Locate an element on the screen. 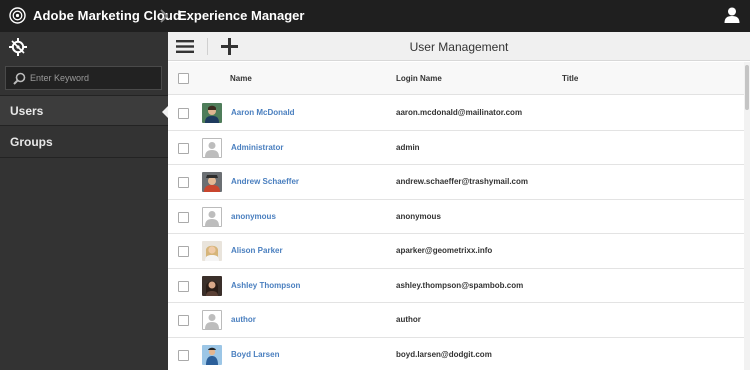 This screenshot has width=750, height=370. user-name-link: Alison Parker is located at coordinates (257, 250).